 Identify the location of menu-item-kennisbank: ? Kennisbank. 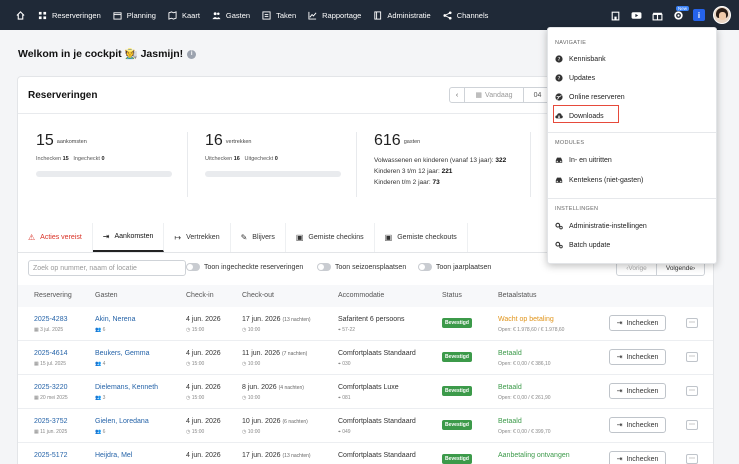
(580, 59).